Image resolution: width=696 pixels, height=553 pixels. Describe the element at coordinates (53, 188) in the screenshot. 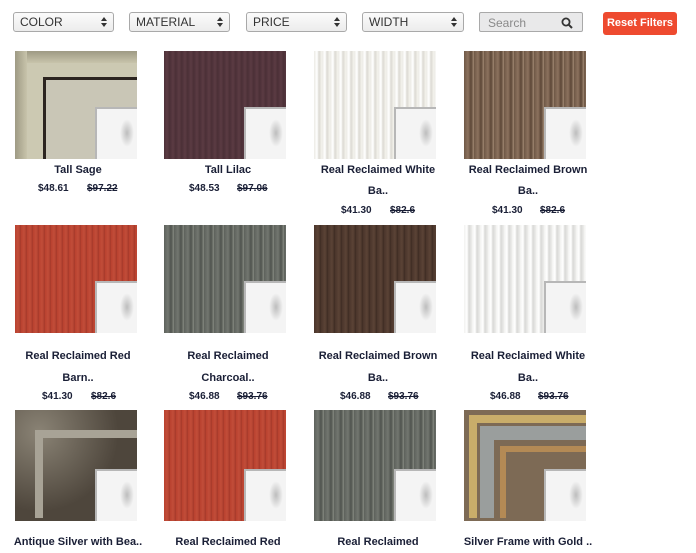

I see `product-price: $48.61` at that location.